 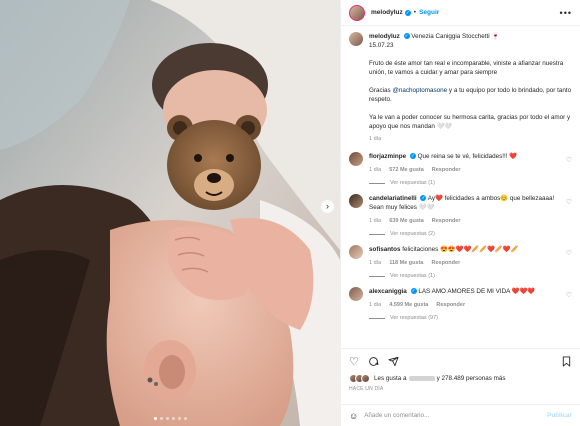 I want to click on likes-count: y 278.489 personas más, so click(x=471, y=378).